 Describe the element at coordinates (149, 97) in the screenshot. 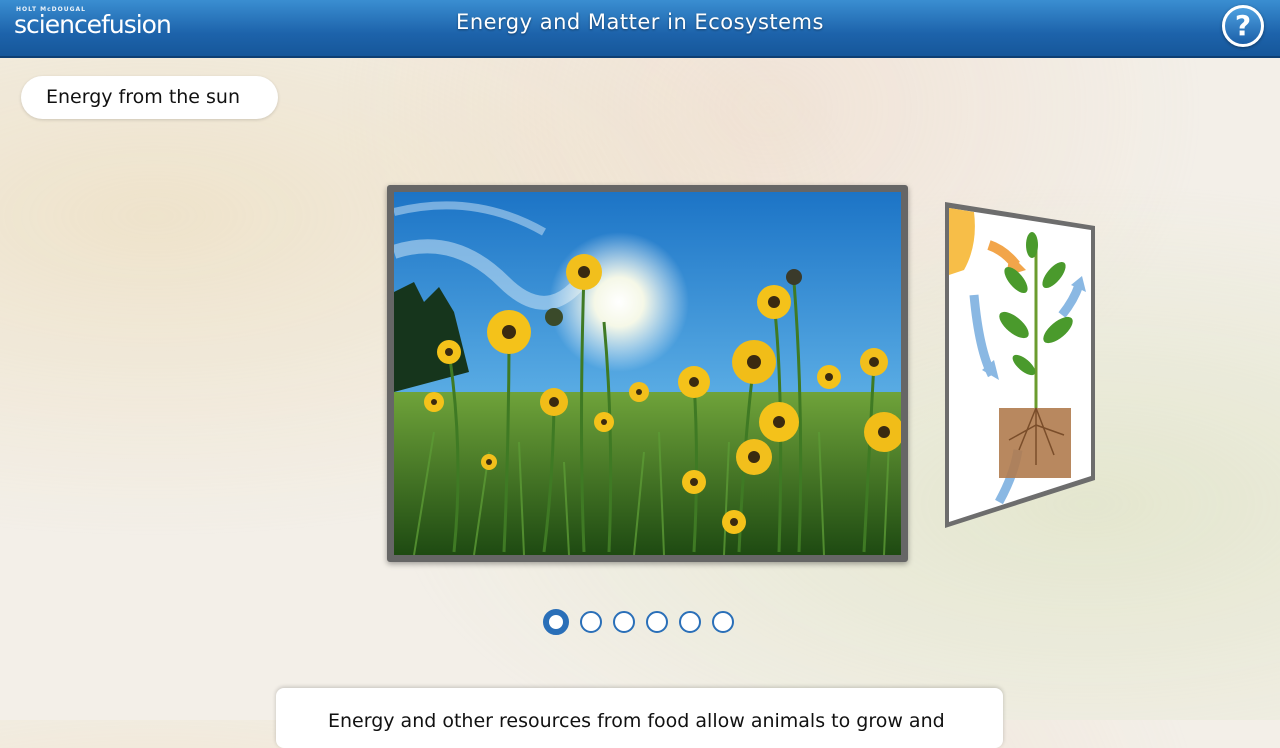

I see `section-label: Energy from the sun` at that location.